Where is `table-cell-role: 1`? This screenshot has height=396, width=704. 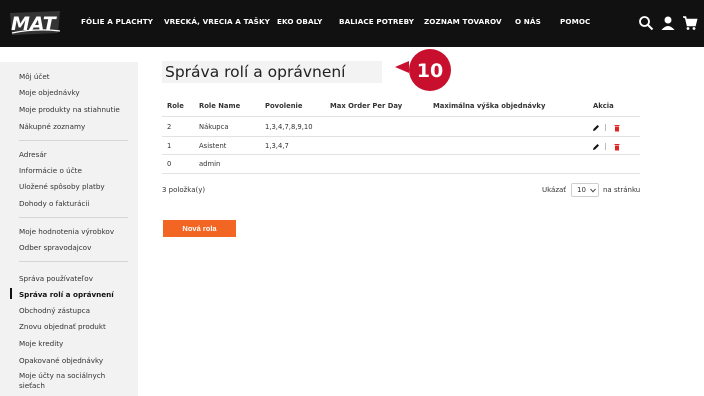 table-cell-role: 1 is located at coordinates (169, 146).